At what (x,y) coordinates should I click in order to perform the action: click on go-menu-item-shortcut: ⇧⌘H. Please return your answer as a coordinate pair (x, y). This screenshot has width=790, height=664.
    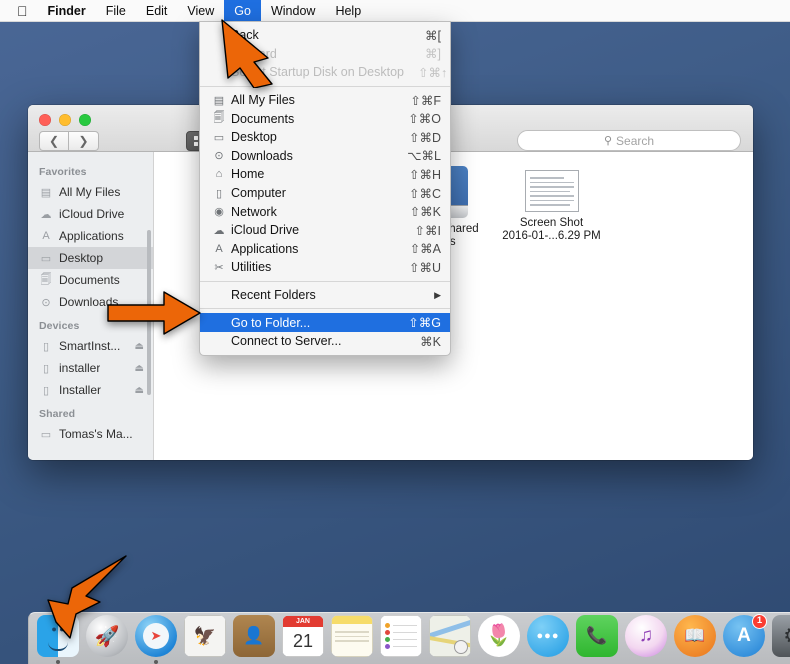
    Looking at the image, I should click on (424, 174).